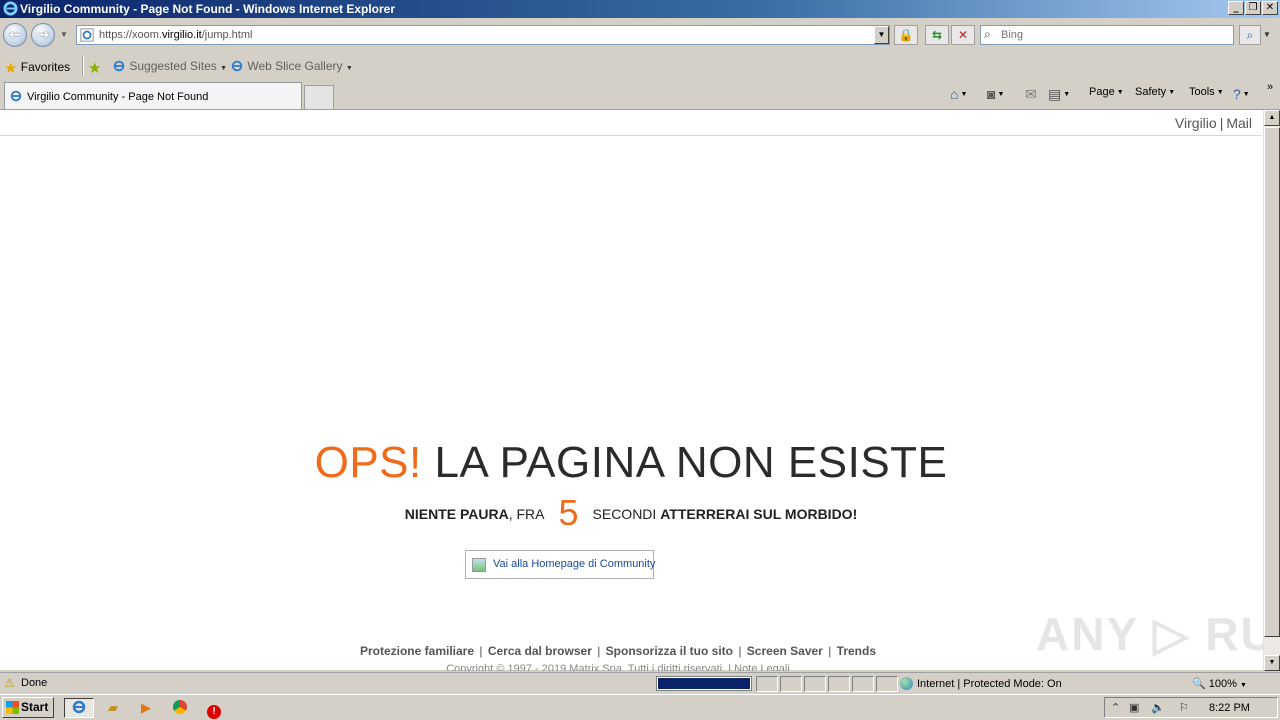  What do you see at coordinates (319, 97) in the screenshot?
I see `new-tab-button` at bounding box center [319, 97].